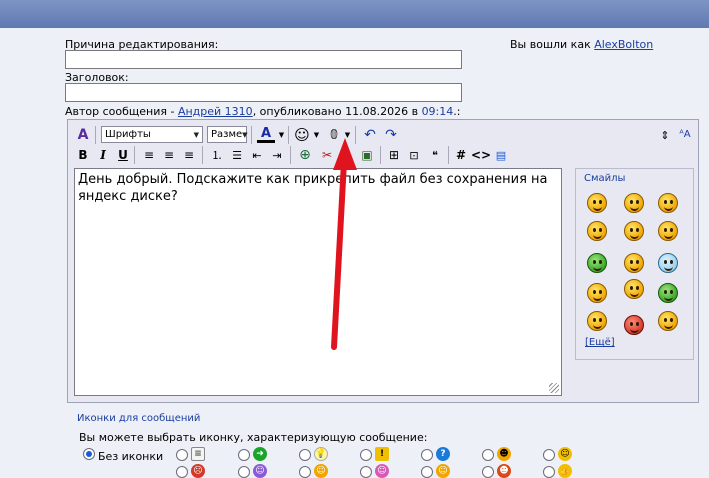 The width and height of the screenshot is (709, 478). What do you see at coordinates (263, 59) in the screenshot?
I see `reason-input` at bounding box center [263, 59].